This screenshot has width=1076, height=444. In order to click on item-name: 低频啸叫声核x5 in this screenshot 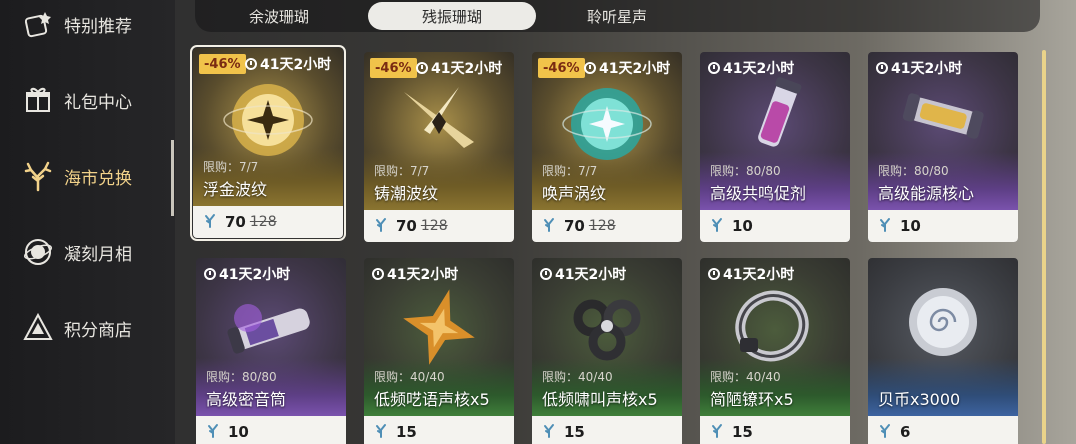, I will do `click(600, 399)`.